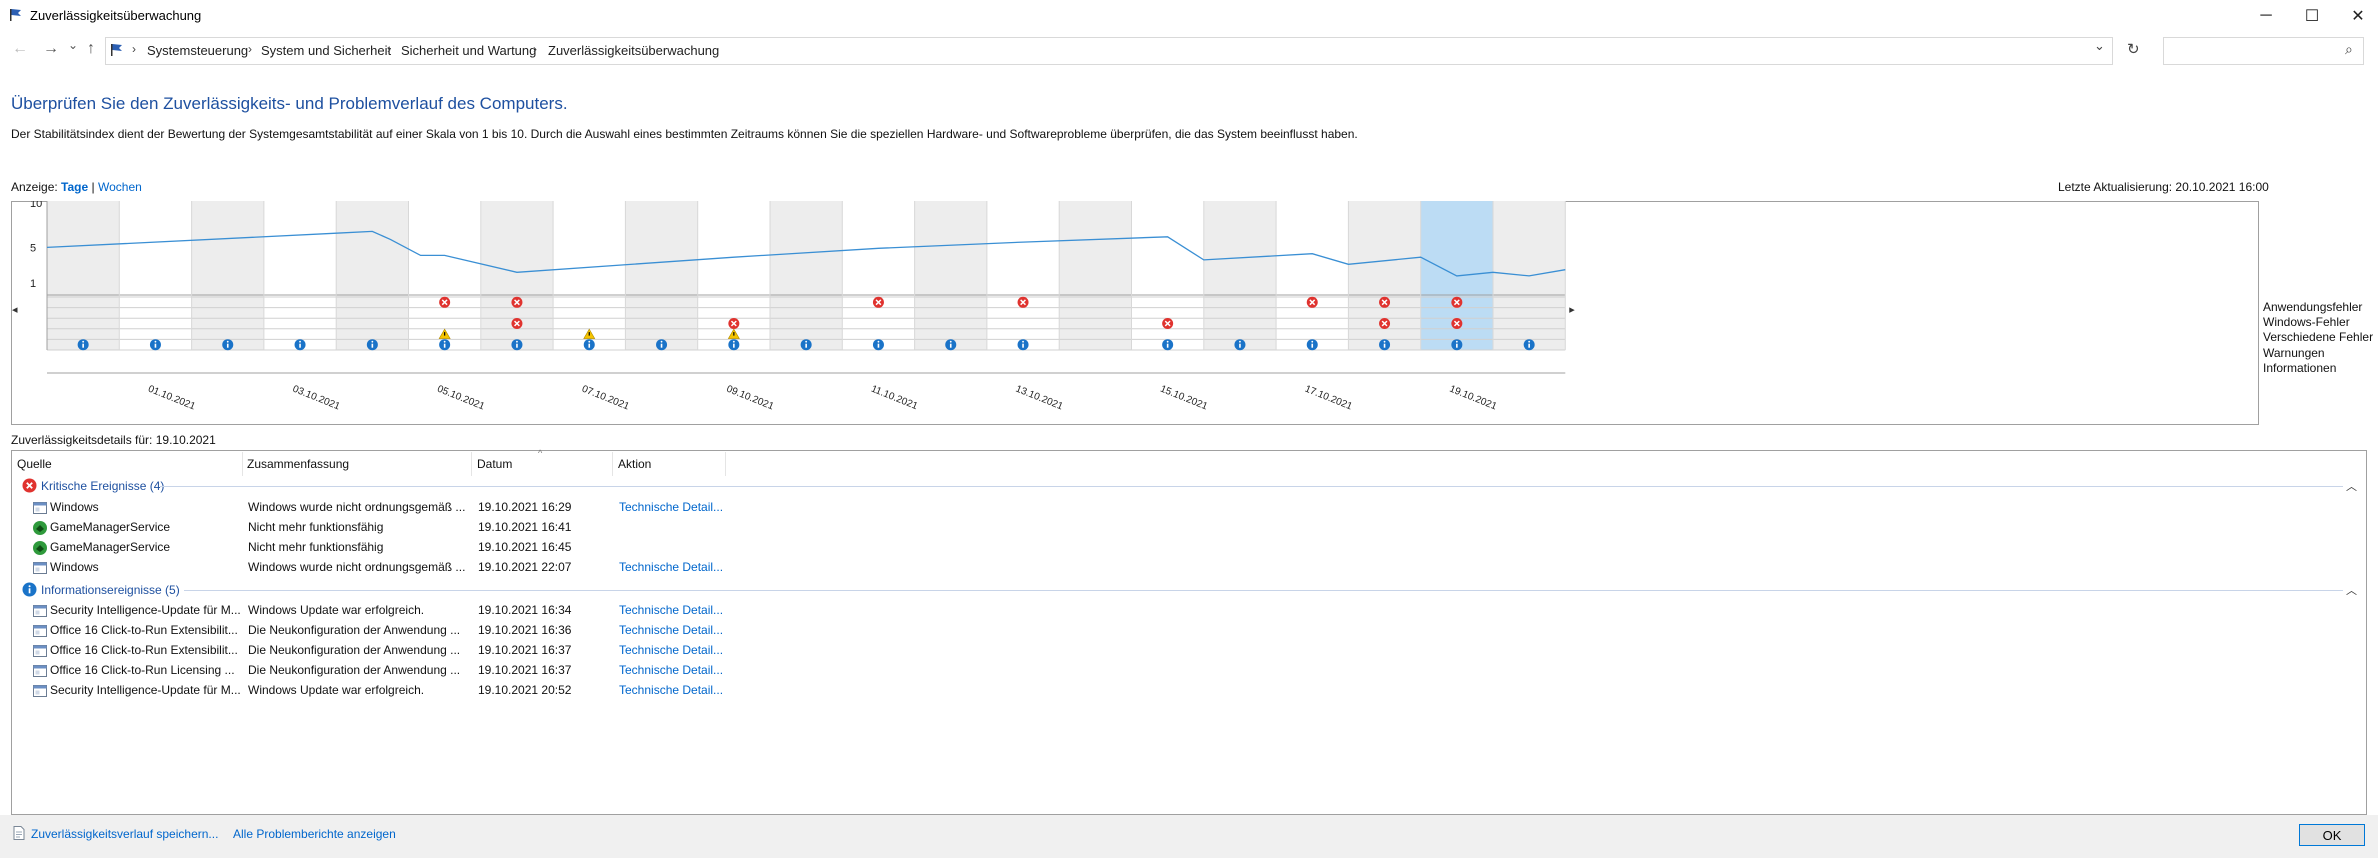 The height and width of the screenshot is (858, 2378). Describe the element at coordinates (34, 464) in the screenshot. I see `column-header-quelle: Quelle` at that location.